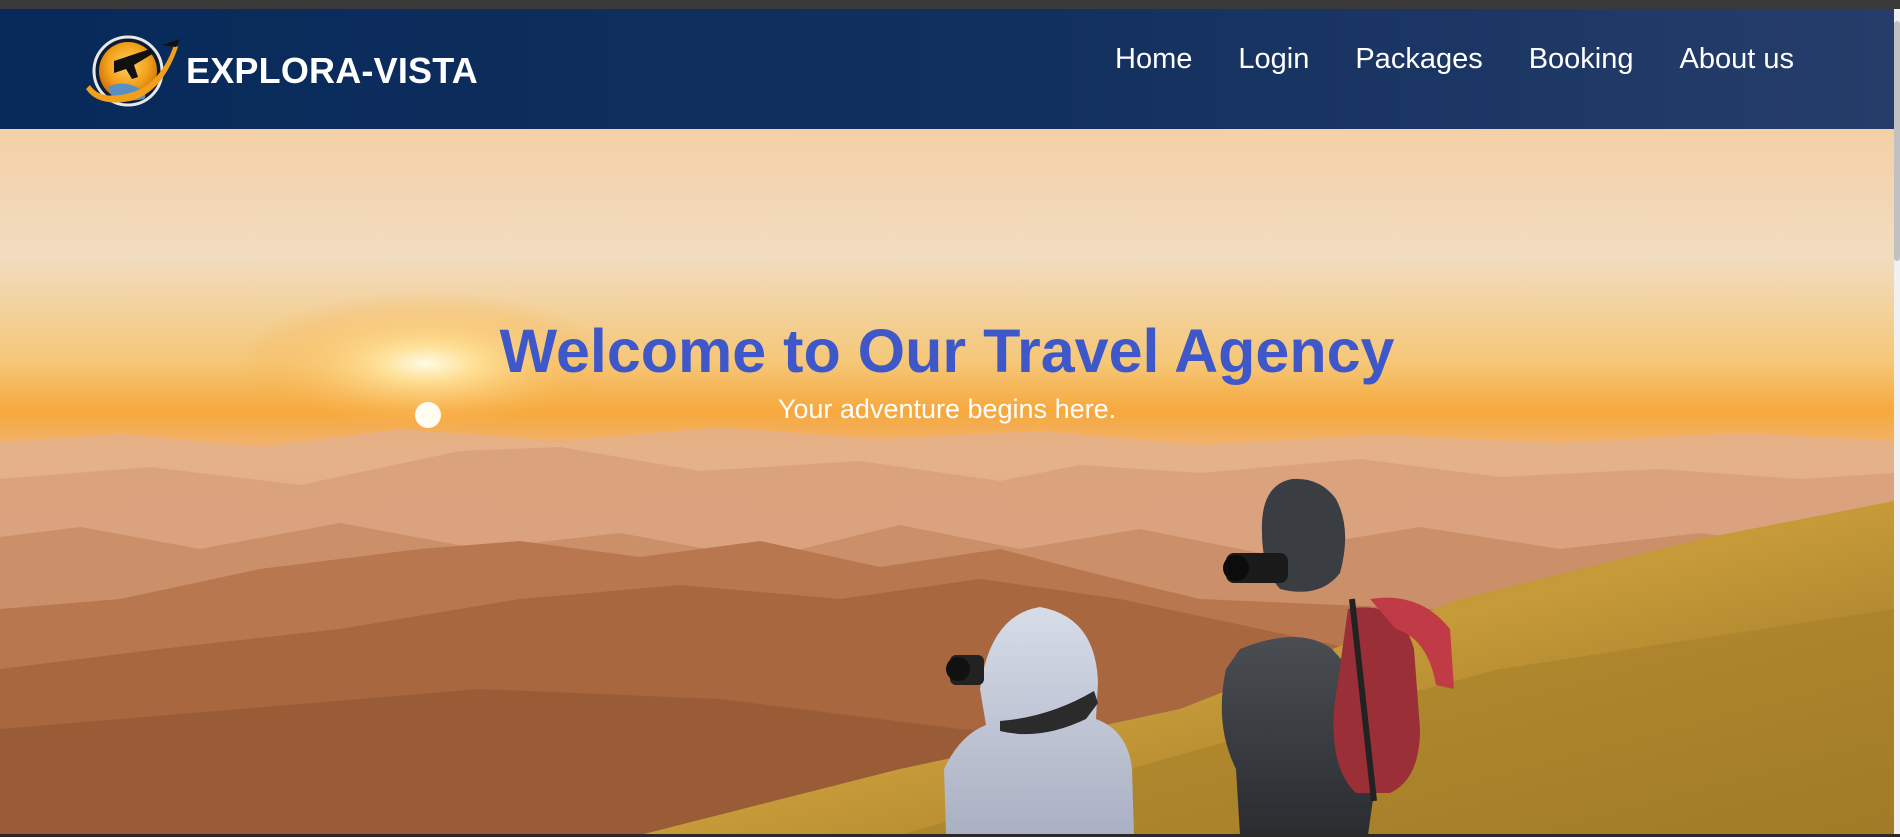 This screenshot has width=1900, height=837. I want to click on nav-link-home: Home, so click(1153, 59).